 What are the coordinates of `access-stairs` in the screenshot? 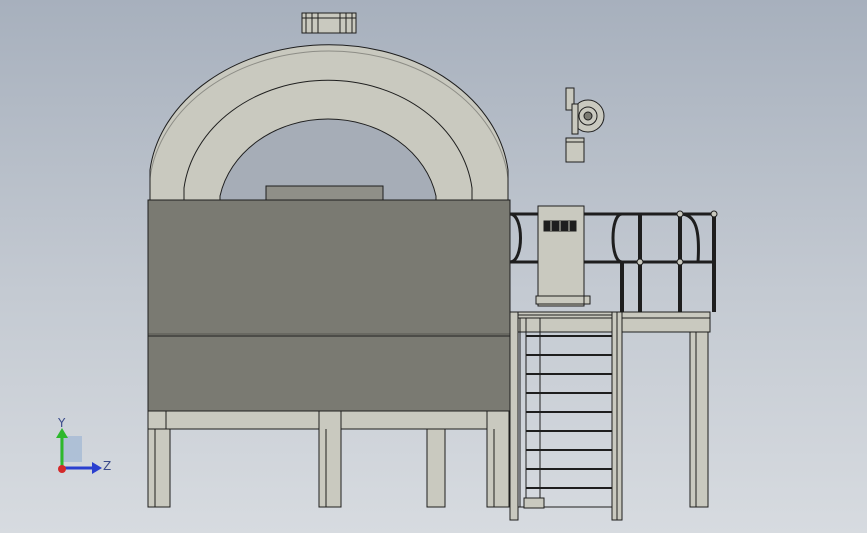 It's located at (570, 416).